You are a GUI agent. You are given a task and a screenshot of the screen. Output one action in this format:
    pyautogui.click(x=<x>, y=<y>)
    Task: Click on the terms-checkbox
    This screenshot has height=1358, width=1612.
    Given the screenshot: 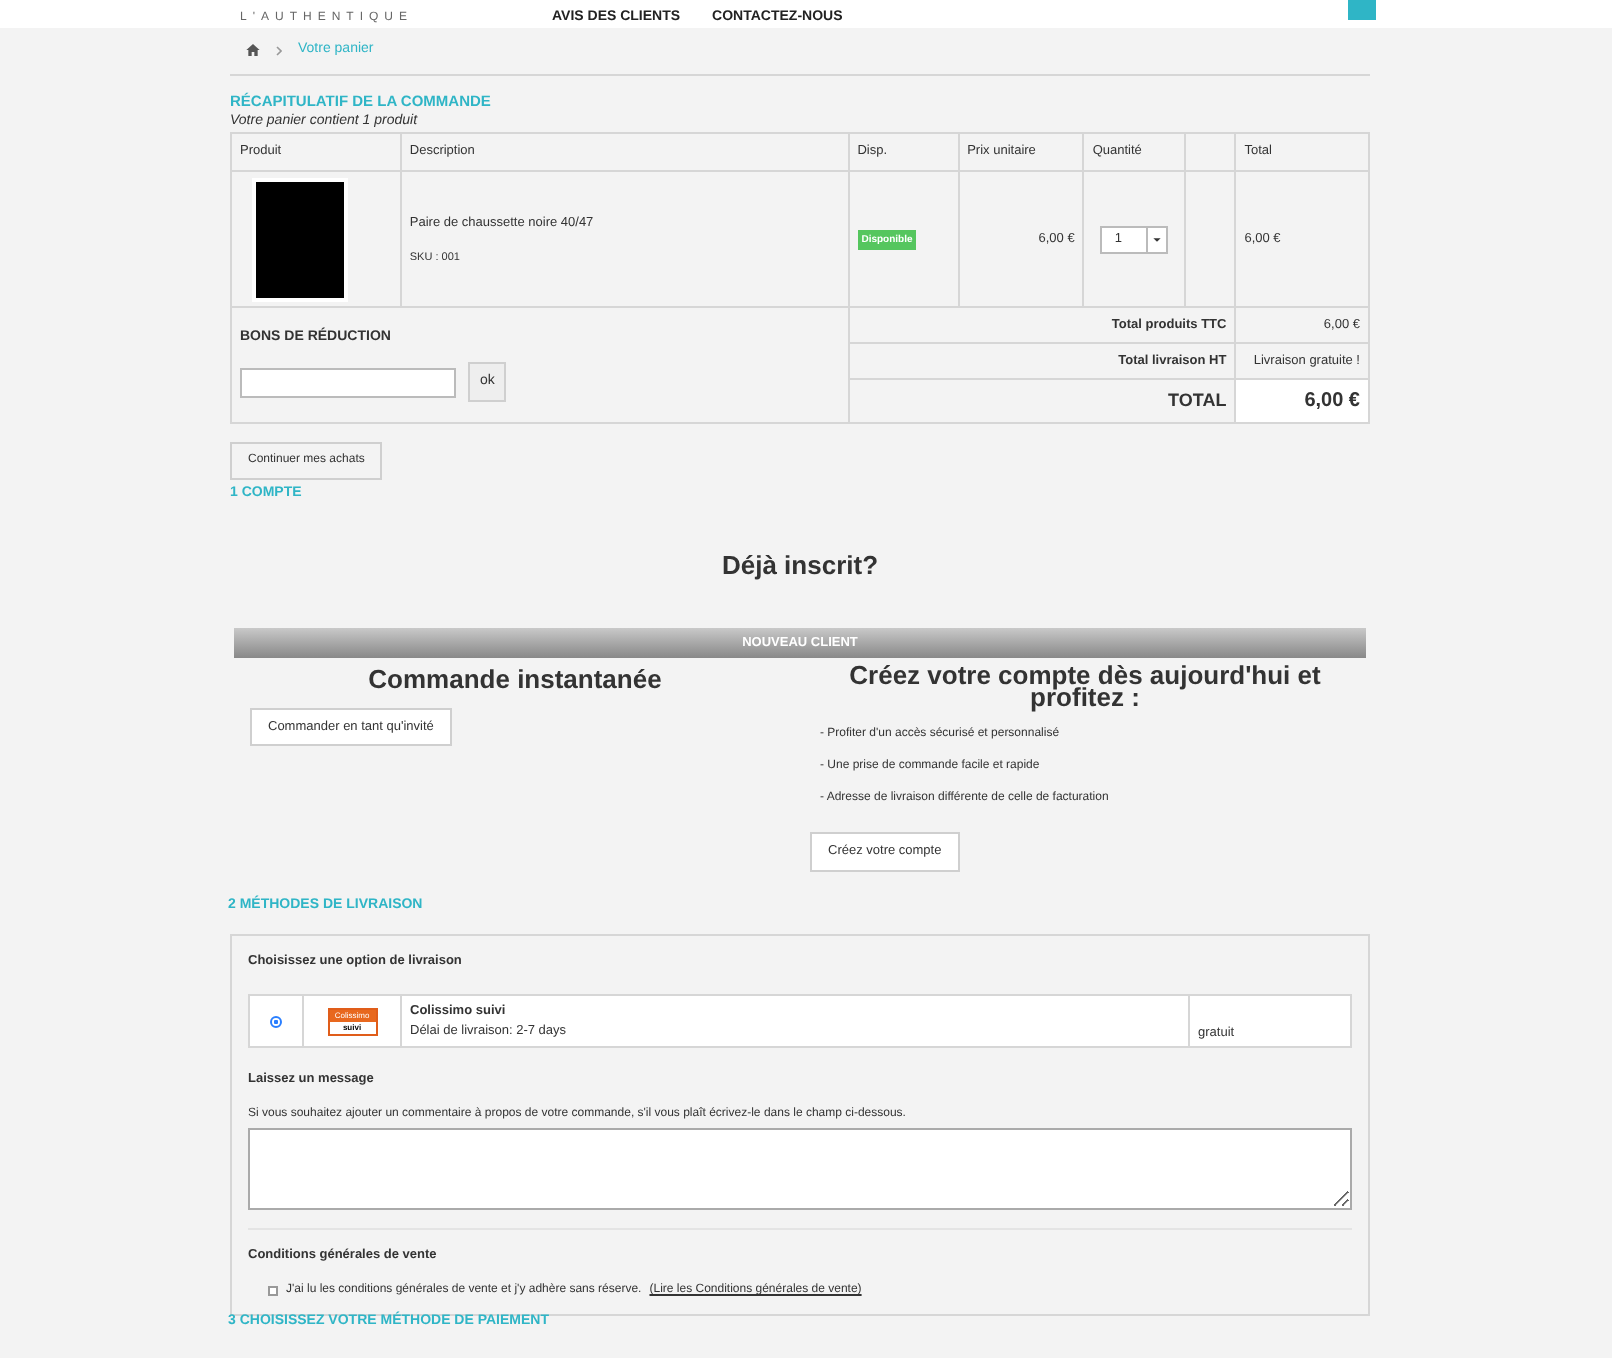 What is the action you would take?
    pyautogui.click(x=273, y=1290)
    